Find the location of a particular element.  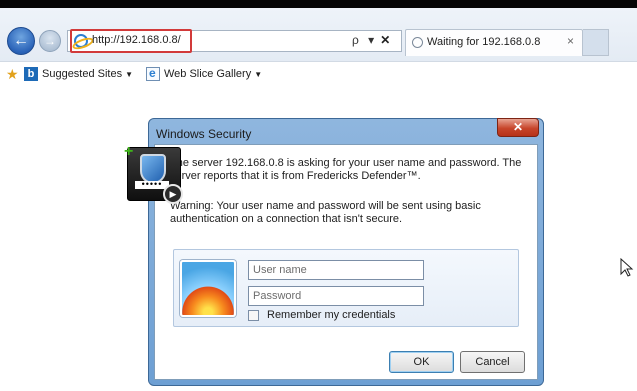

window-top-edge is located at coordinates (318, 4).